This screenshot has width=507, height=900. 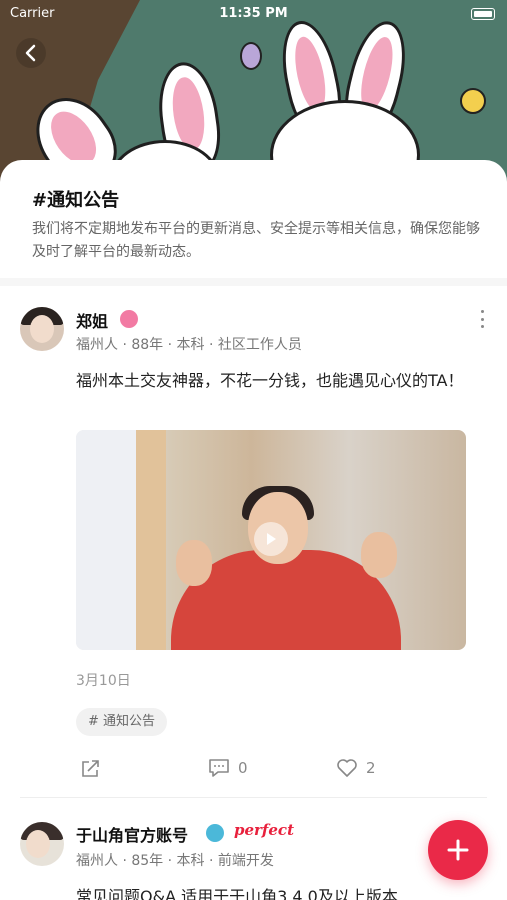 I want to click on share-icon, so click(x=90, y=768).